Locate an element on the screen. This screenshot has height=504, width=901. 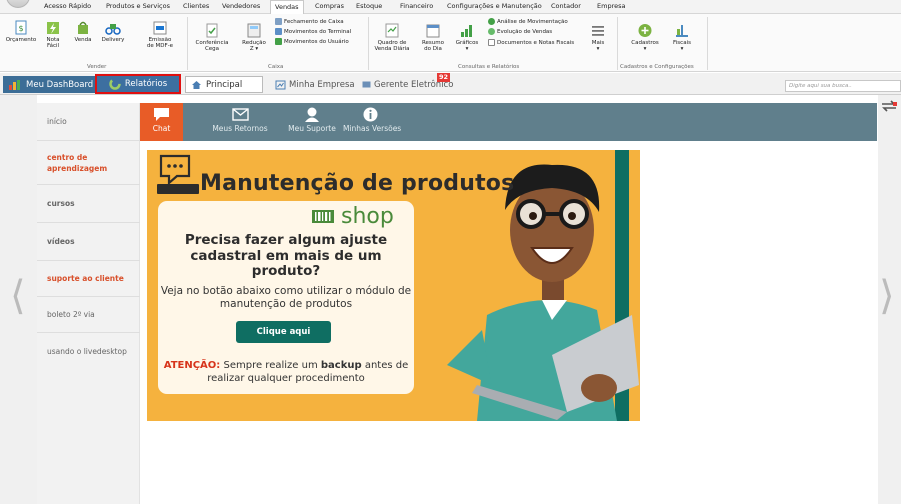
conferencia-cega-button: Conferência Cega is located at coordinates (212, 37).